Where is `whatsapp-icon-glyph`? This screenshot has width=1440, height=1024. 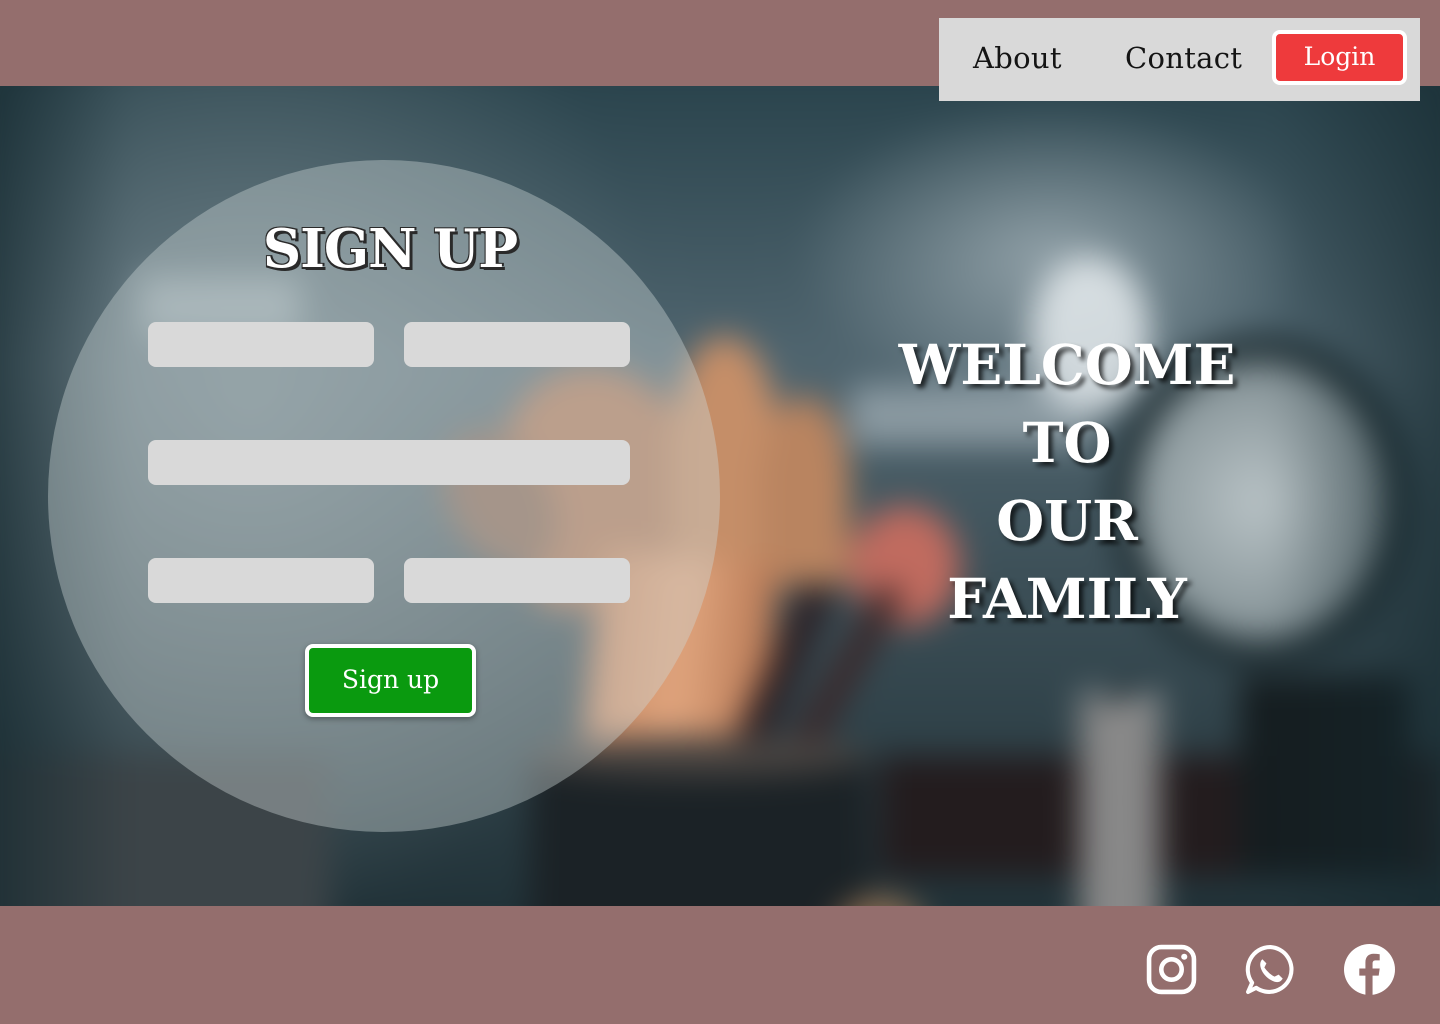 whatsapp-icon-glyph is located at coordinates (1269, 969).